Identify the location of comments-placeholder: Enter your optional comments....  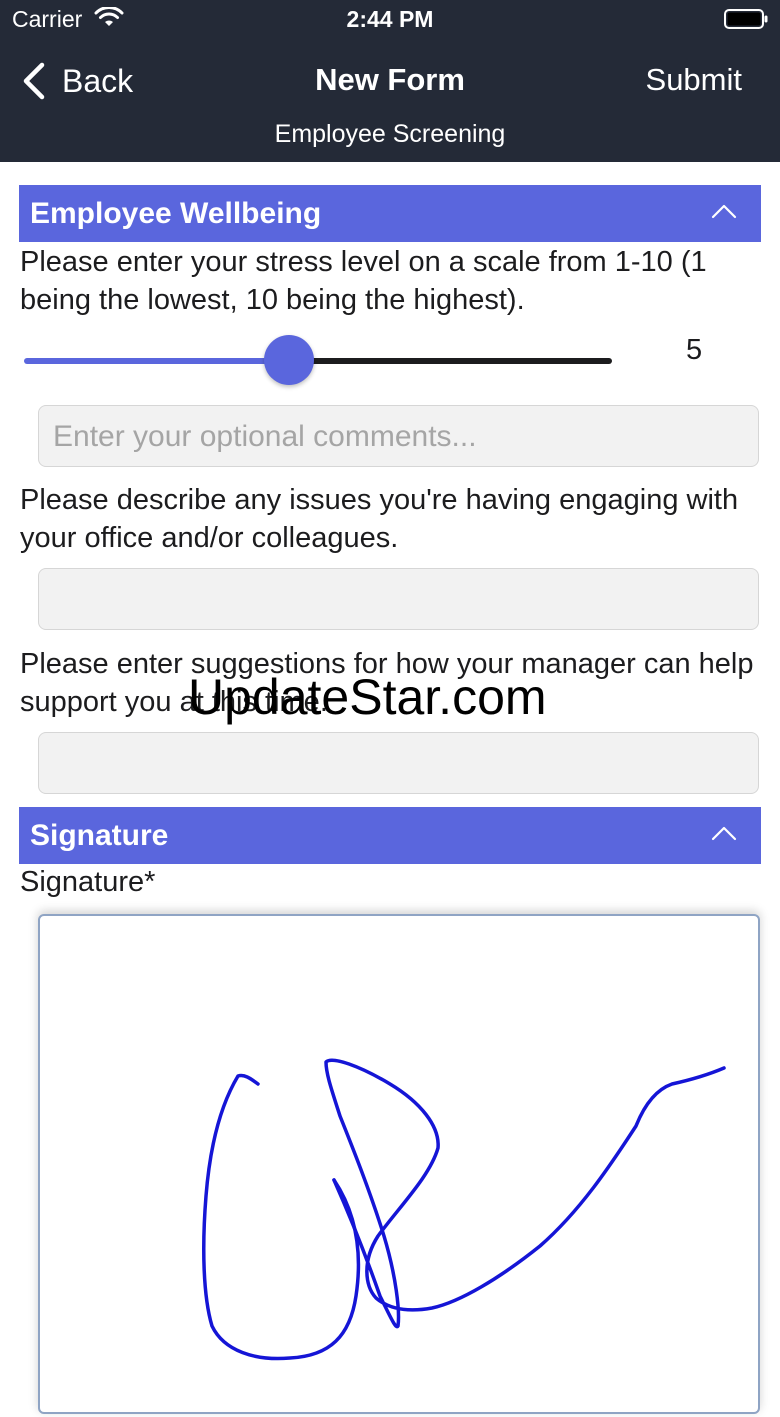
(265, 436).